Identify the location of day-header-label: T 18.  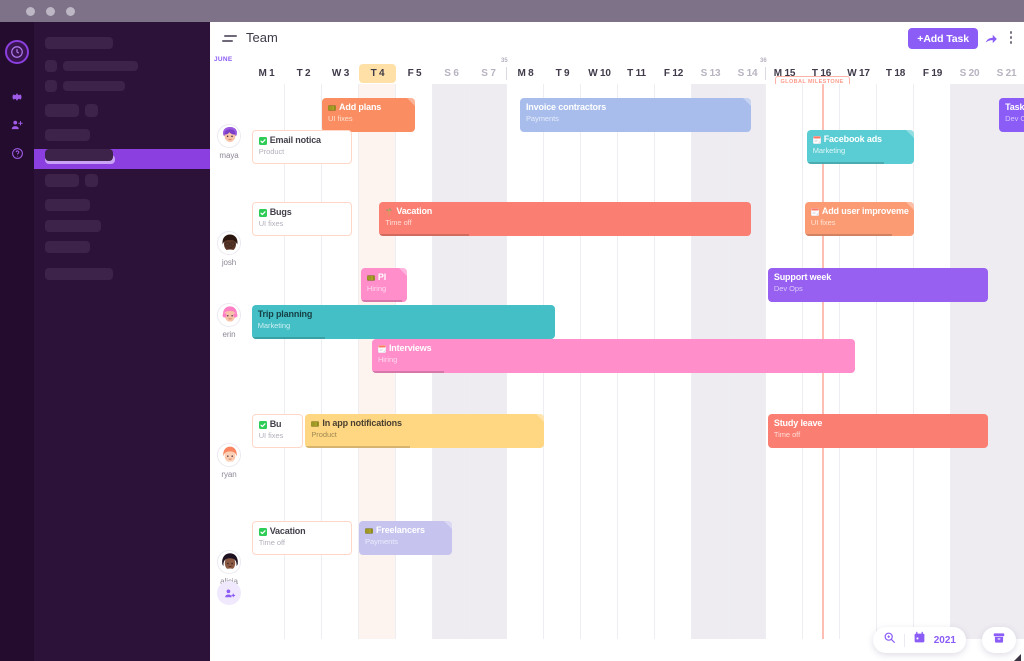
(895, 73).